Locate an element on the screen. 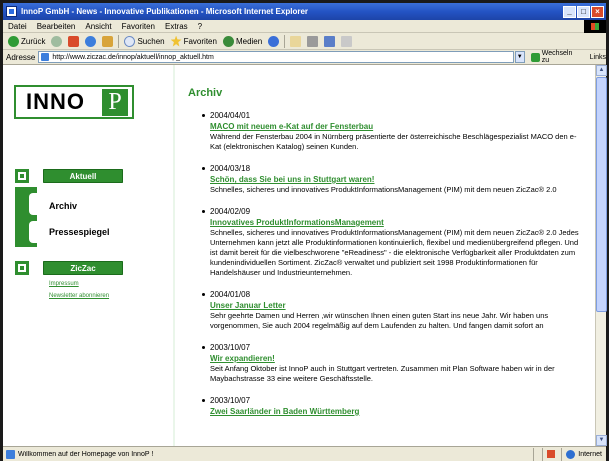 Image resolution: width=609 pixels, height=461 pixels. maximize-button: □ is located at coordinates (583, 11).